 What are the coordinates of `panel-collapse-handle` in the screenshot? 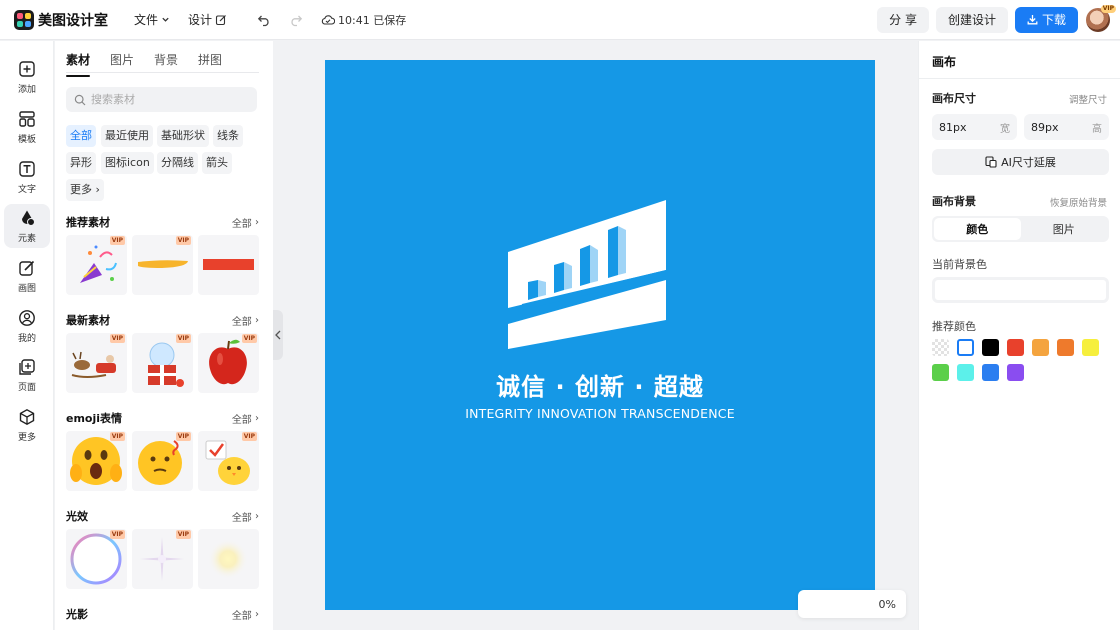 It's located at (278, 335).